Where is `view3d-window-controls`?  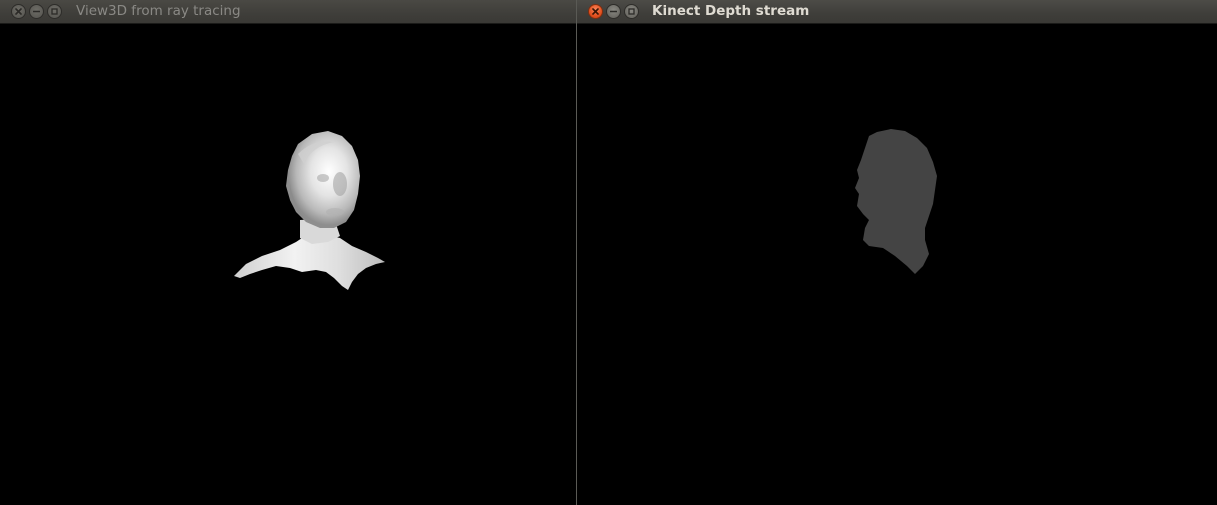
view3d-window-controls is located at coordinates (36, 11).